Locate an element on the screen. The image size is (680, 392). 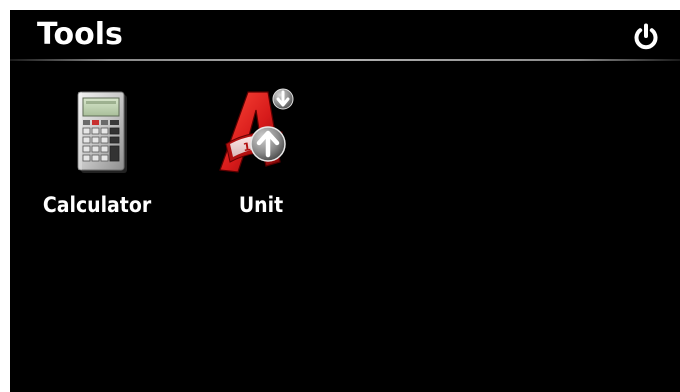
power-icon is located at coordinates (646, 36).